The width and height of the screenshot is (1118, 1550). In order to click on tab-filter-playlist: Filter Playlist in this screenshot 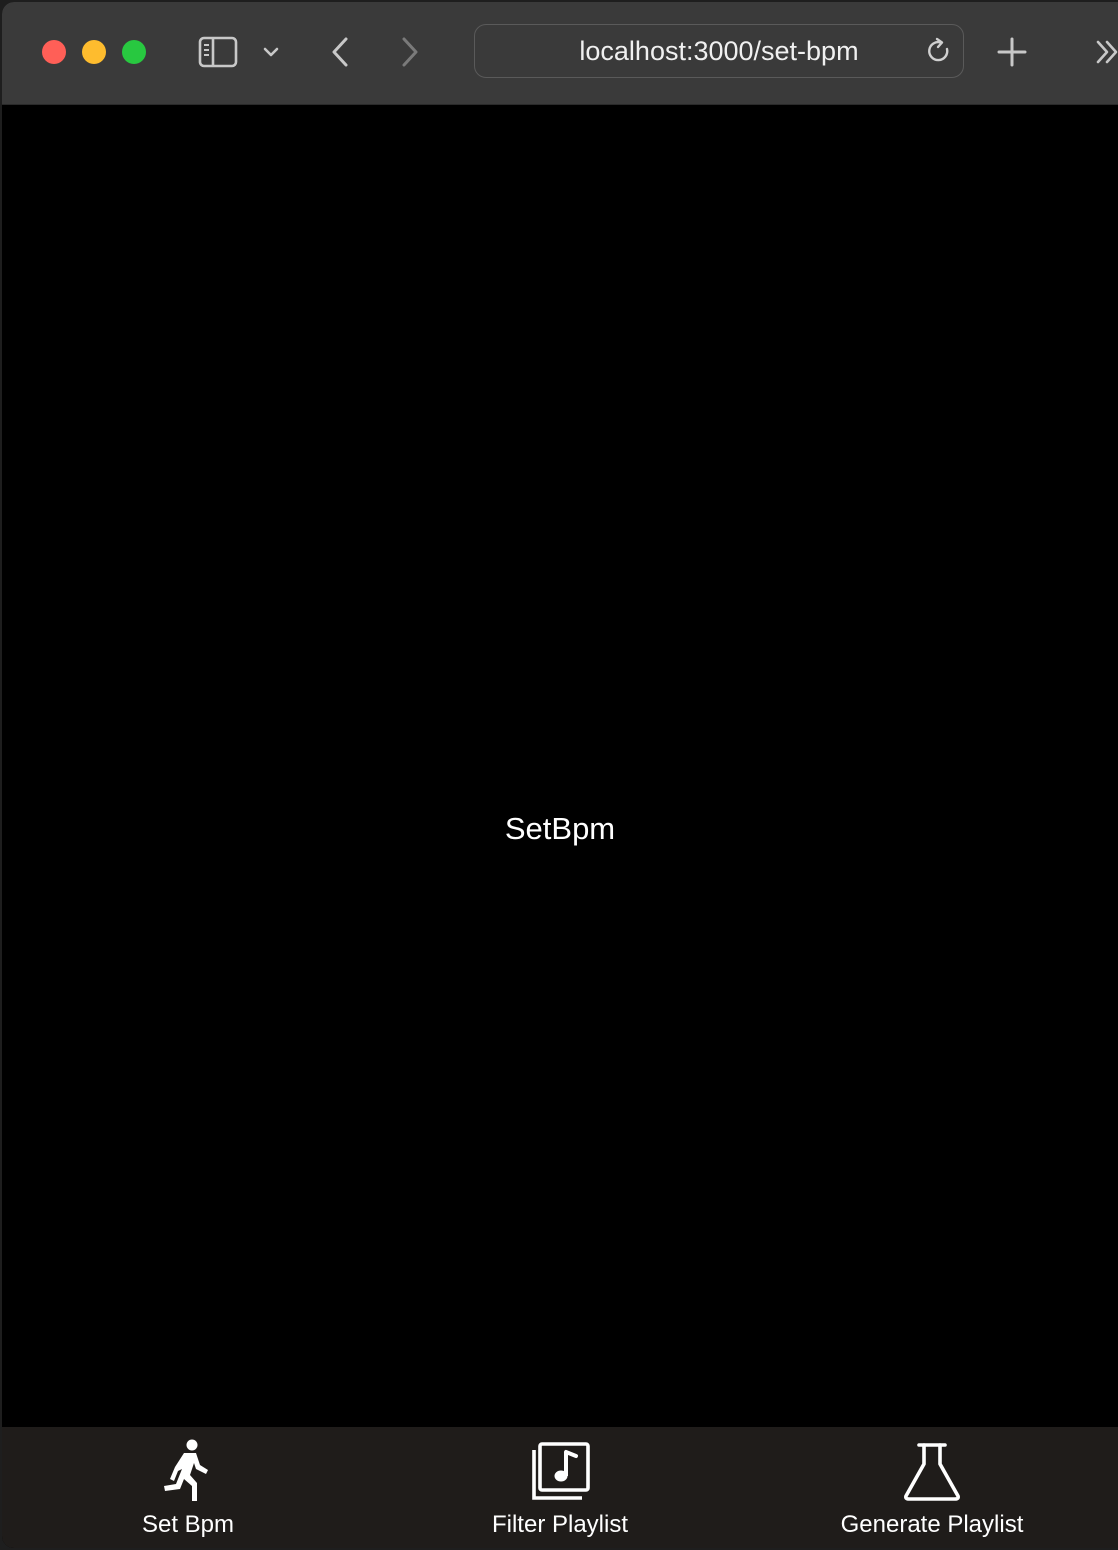, I will do `click(560, 1487)`.